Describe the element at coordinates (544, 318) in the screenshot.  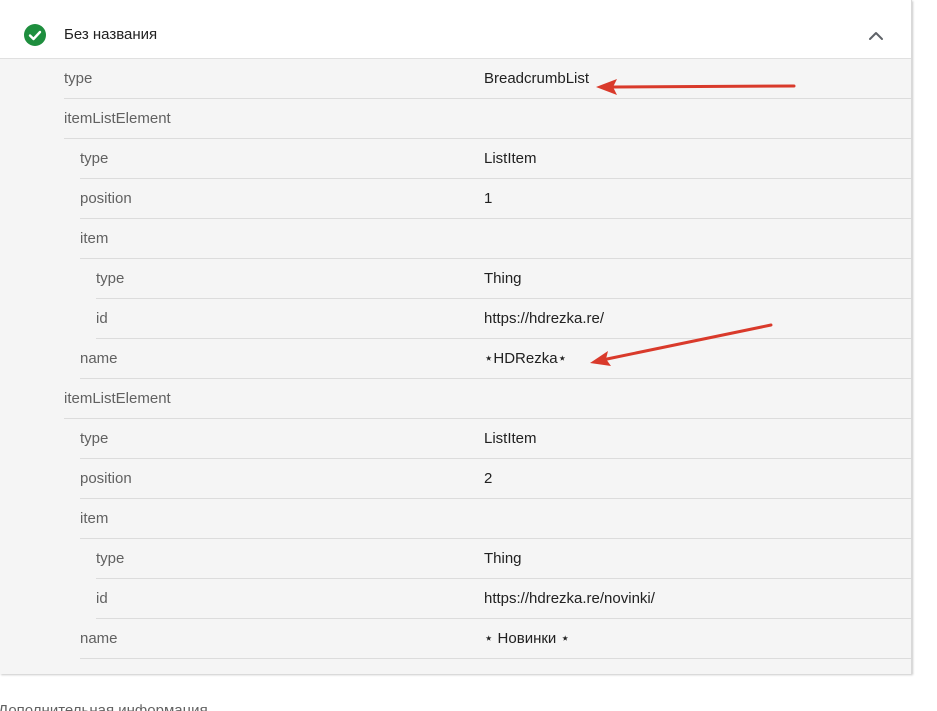
I see `property-value: https://hdrezka.re/` at that location.